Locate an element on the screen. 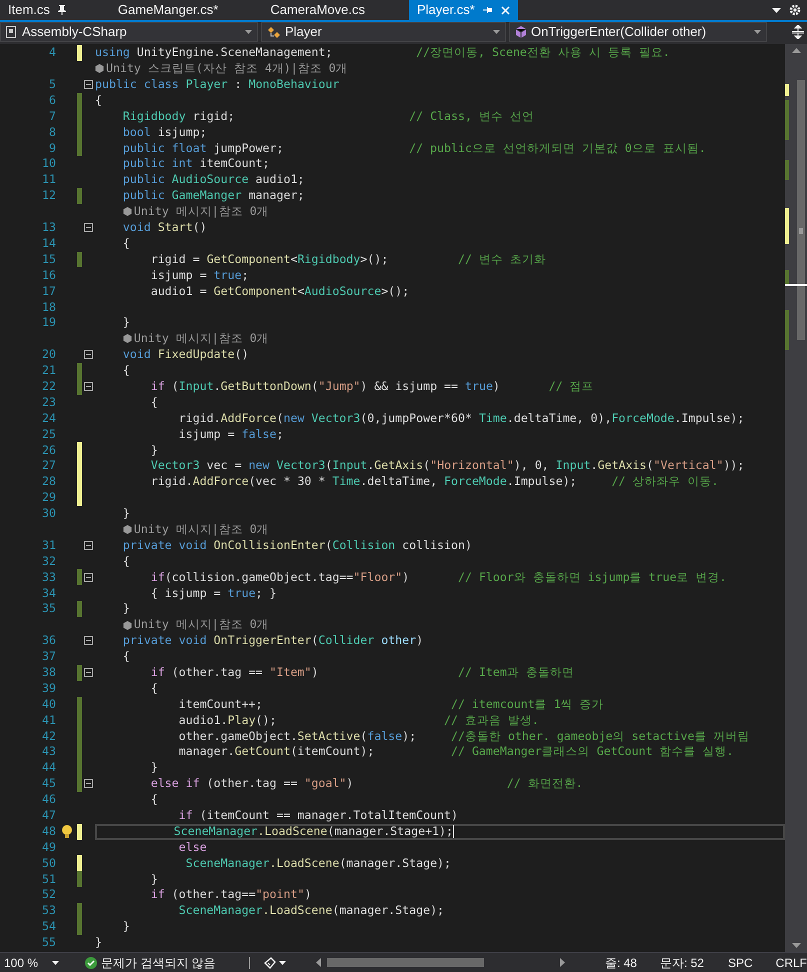  close-icon is located at coordinates (505, 10).